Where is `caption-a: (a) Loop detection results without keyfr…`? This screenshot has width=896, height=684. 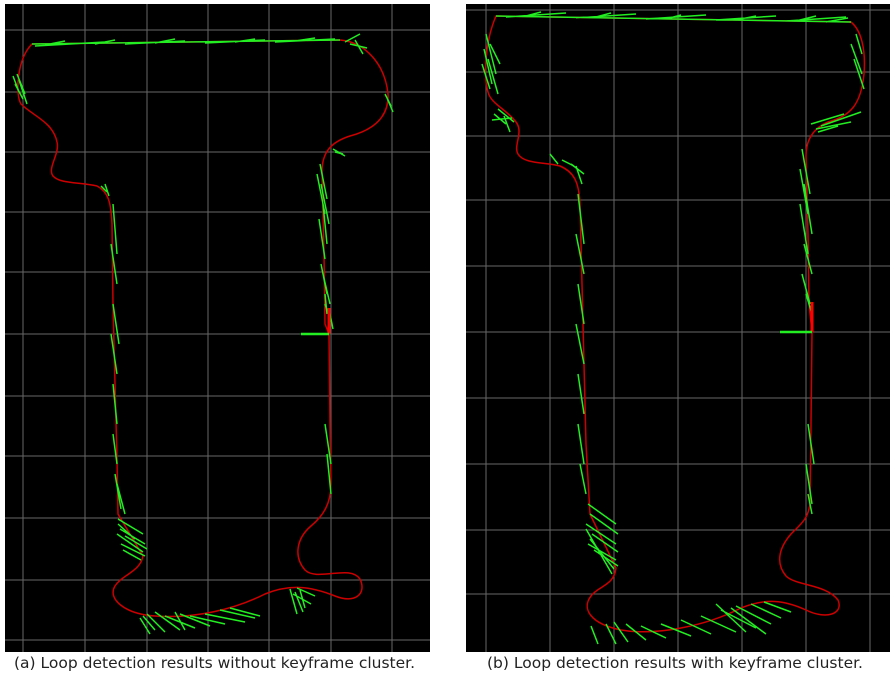
caption-a: (a) Loop detection results without keyfr… is located at coordinates (215, 663).